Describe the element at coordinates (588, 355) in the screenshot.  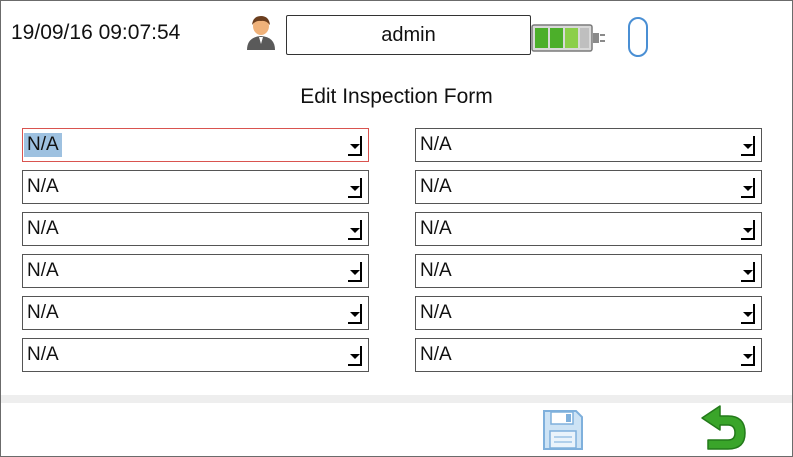
I see `inspection-select-right-6: N/A` at that location.